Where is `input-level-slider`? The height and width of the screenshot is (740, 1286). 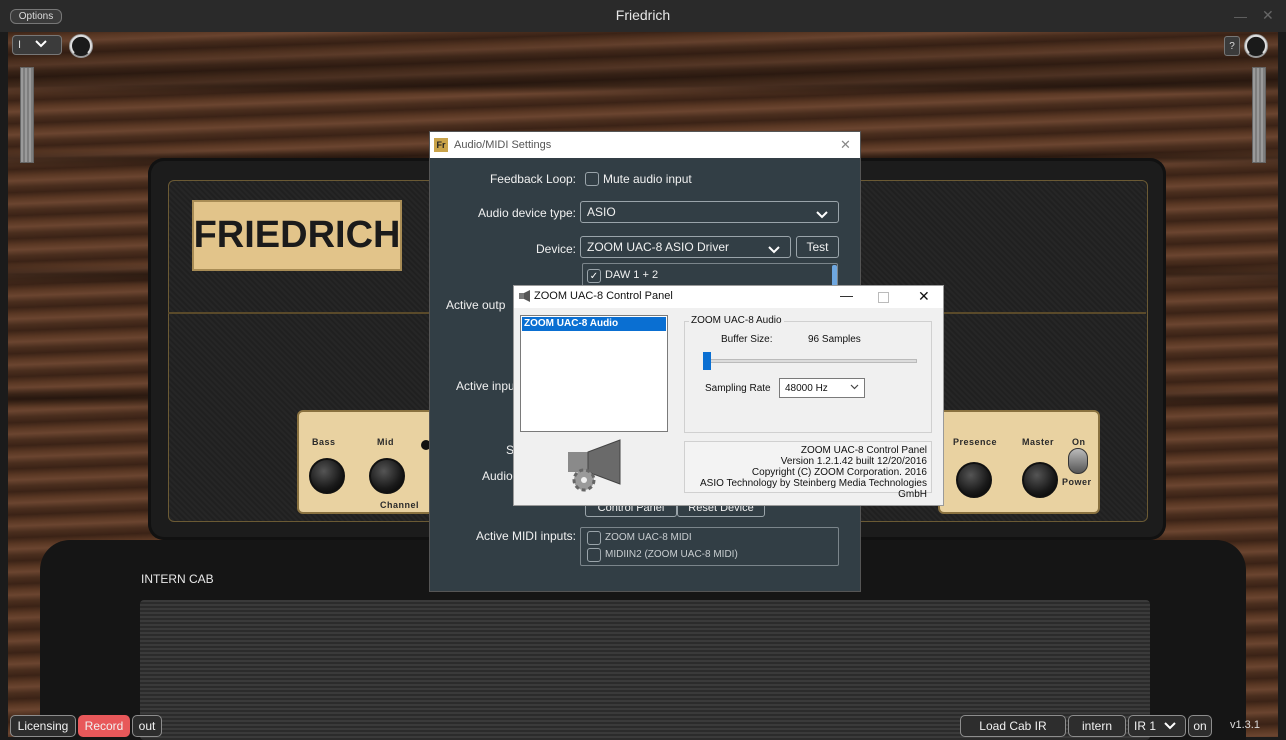 input-level-slider is located at coordinates (27, 115).